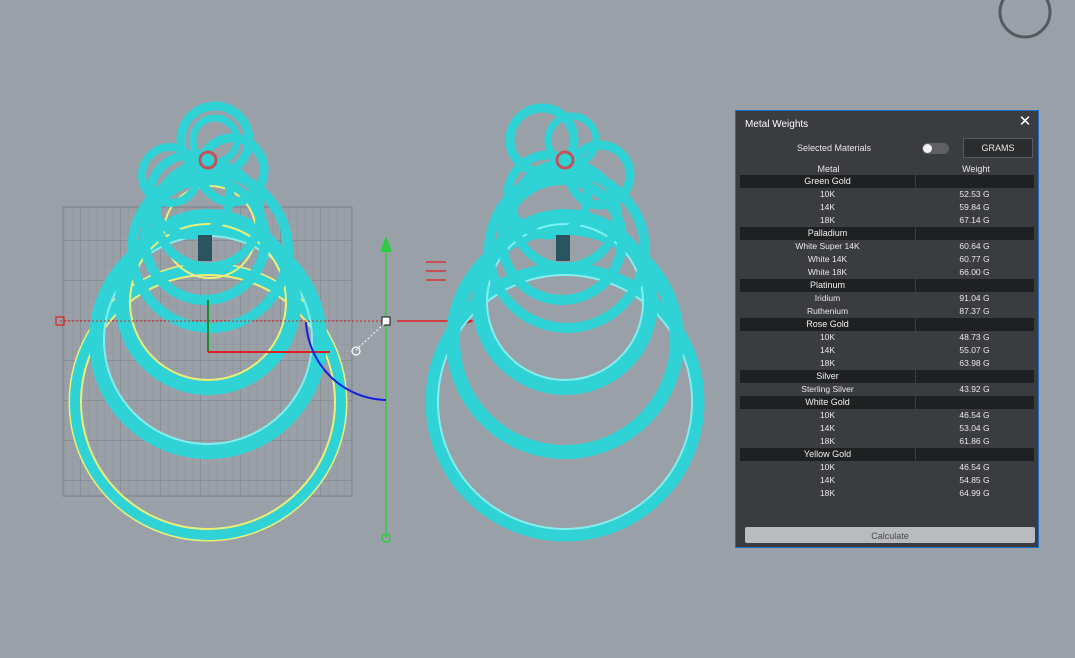 The height and width of the screenshot is (658, 1075). What do you see at coordinates (976, 169) in the screenshot?
I see `column-header-weight: Weight` at bounding box center [976, 169].